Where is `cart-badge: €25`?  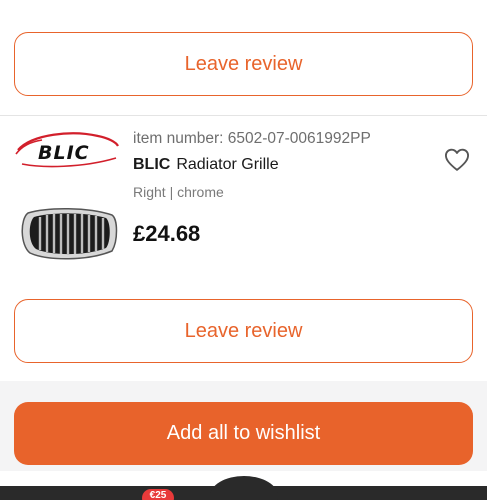 cart-badge: €25 is located at coordinates (158, 494).